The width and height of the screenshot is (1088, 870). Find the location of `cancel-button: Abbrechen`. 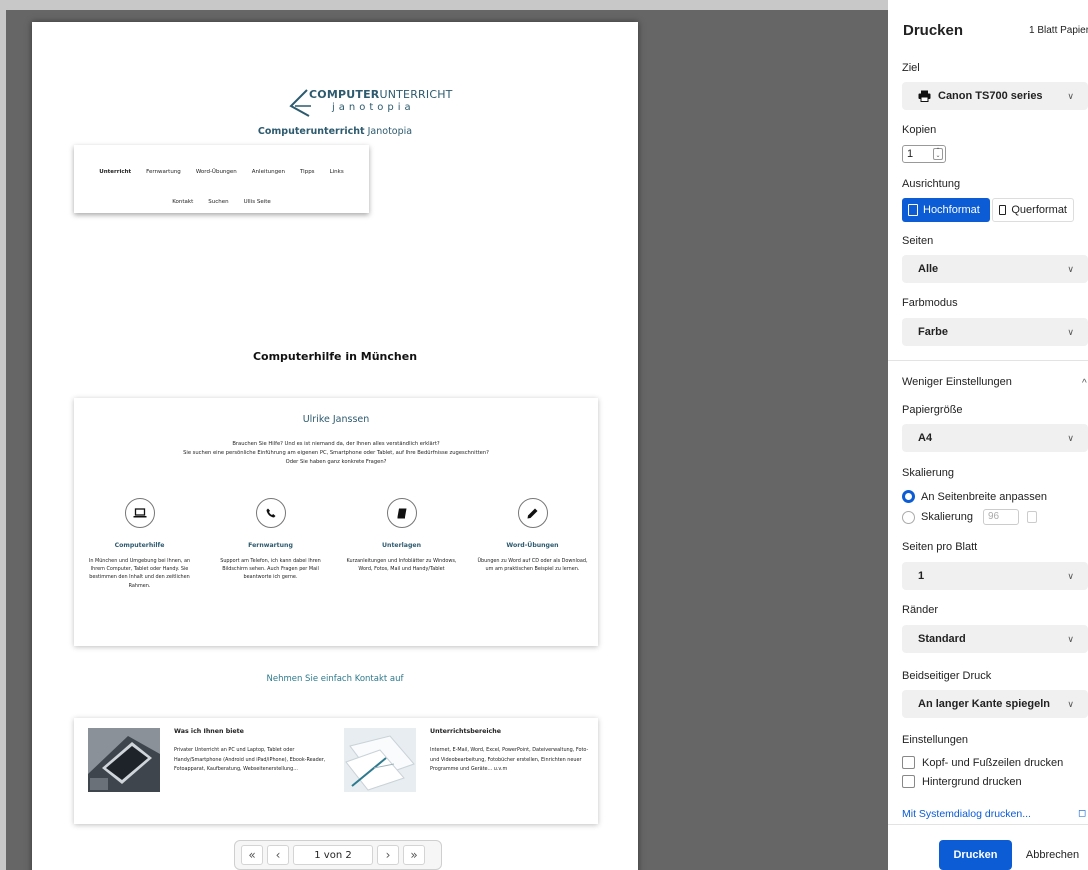

cancel-button: Abbrechen is located at coordinates (1052, 855).